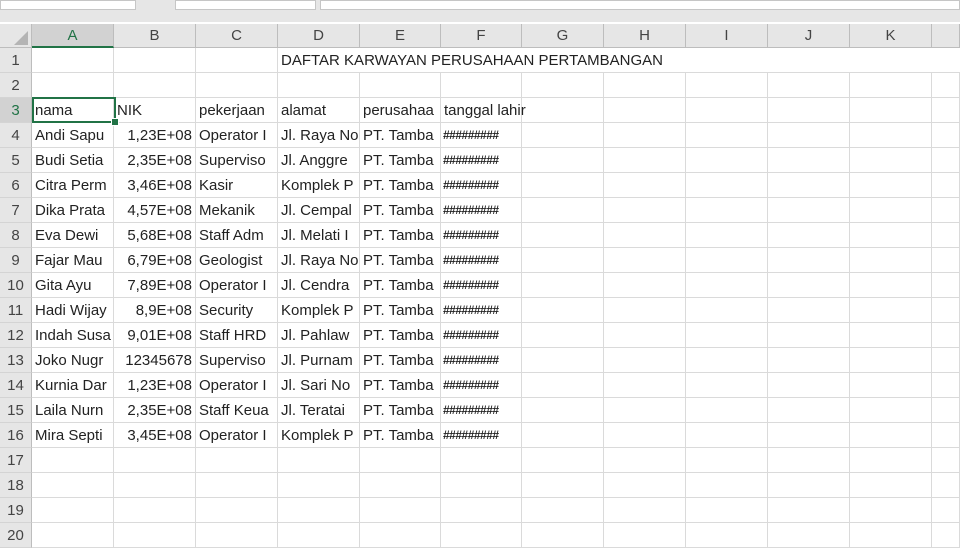  I want to click on cell-A18, so click(73, 485).